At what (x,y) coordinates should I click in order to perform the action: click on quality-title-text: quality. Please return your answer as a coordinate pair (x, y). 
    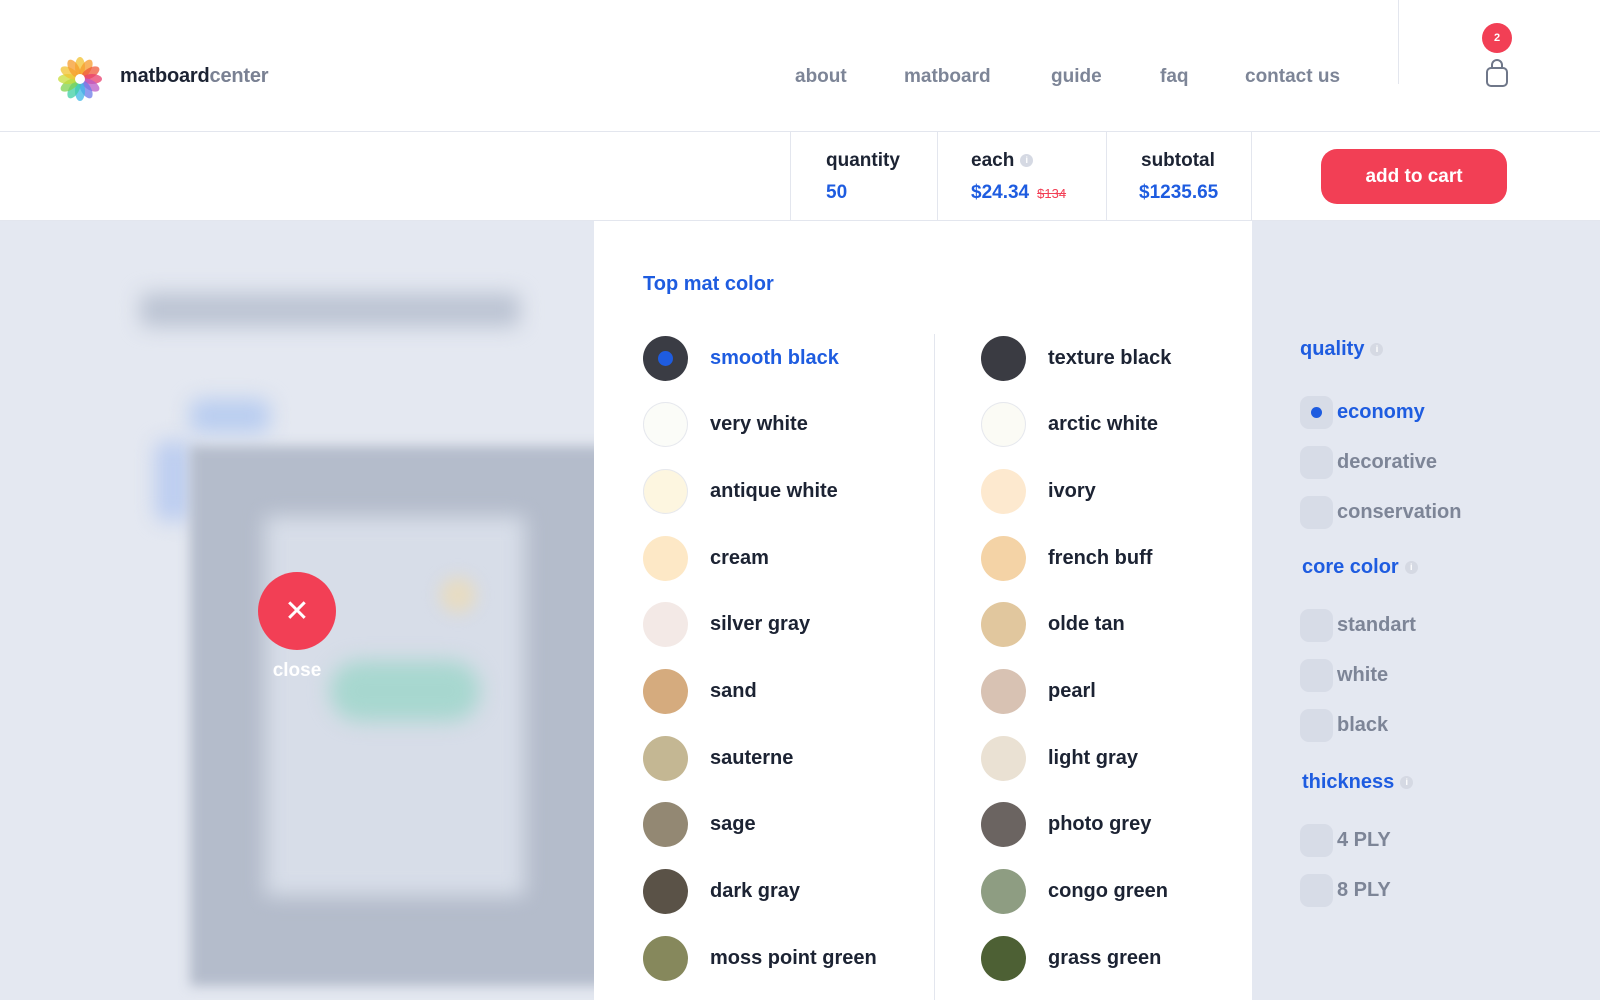
    Looking at the image, I should click on (1332, 349).